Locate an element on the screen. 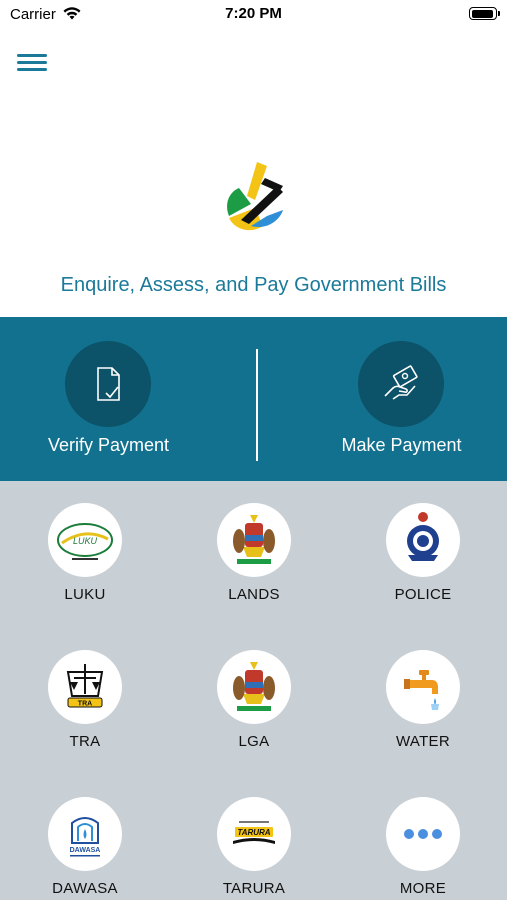 This screenshot has width=507, height=900. luku-logo-icon: LUKU is located at coordinates (85, 540).